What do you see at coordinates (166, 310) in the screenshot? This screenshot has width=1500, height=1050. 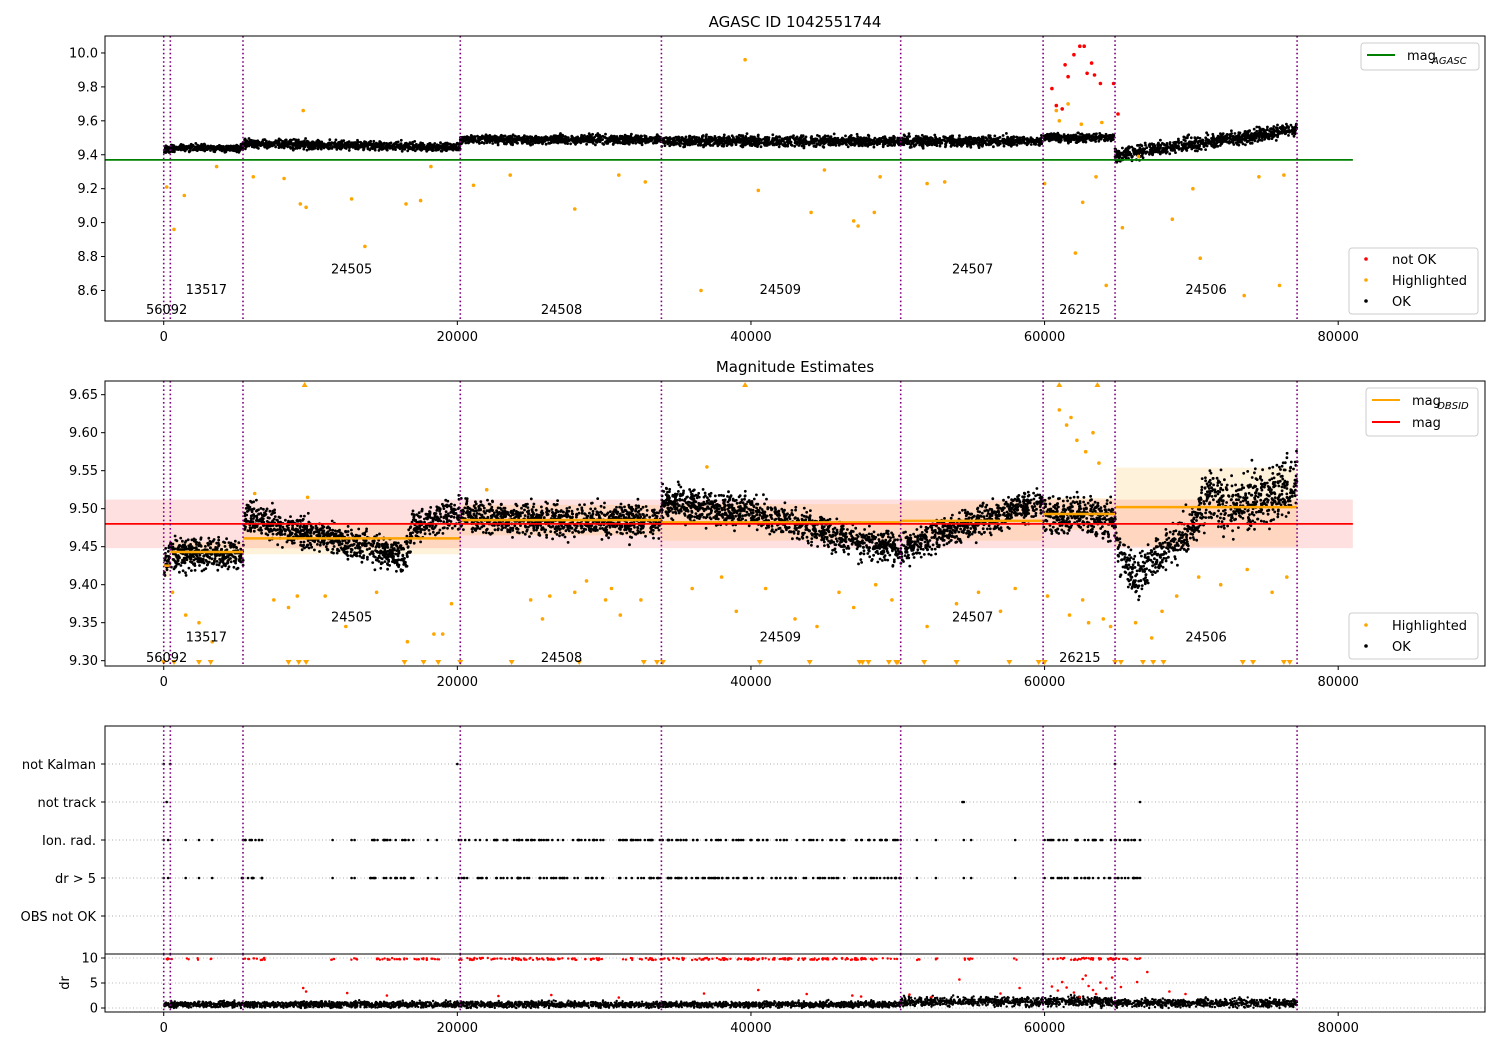 I see `obsid-label: 56092` at bounding box center [166, 310].